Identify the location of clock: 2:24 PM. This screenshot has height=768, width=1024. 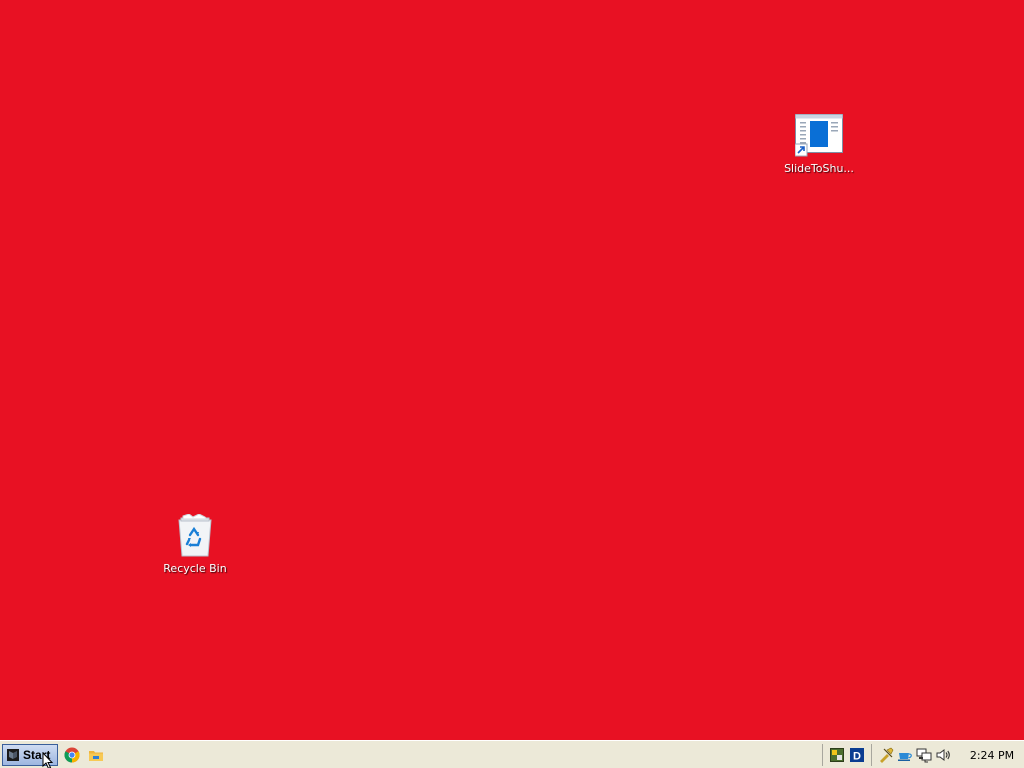
(992, 755).